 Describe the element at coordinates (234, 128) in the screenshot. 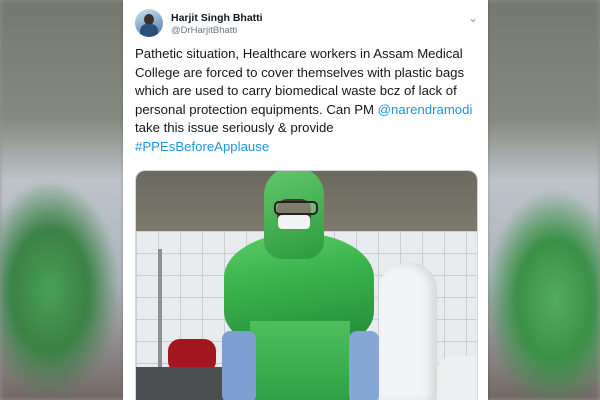

I see `tweet-text-part2: take this issue seriously & provide` at that location.